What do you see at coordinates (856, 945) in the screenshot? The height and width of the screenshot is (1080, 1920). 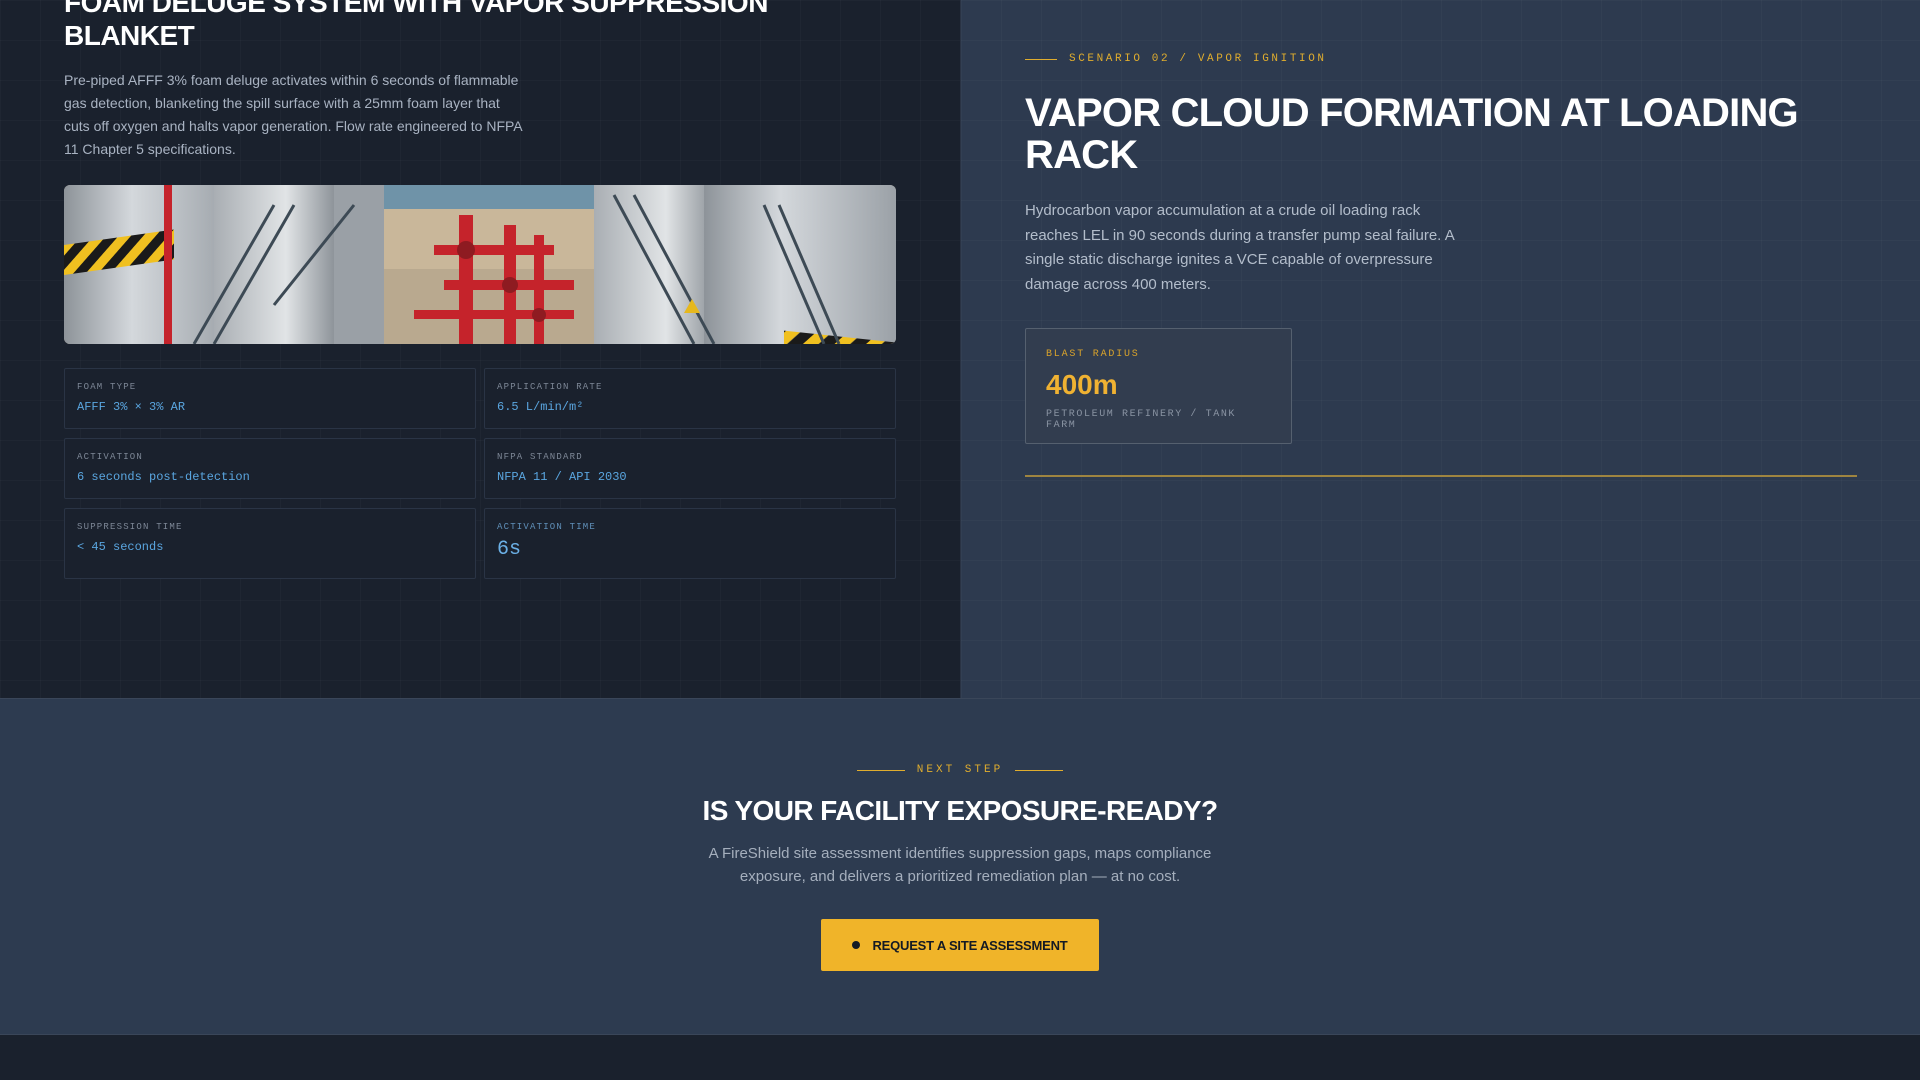 I see `bullet-icon` at bounding box center [856, 945].